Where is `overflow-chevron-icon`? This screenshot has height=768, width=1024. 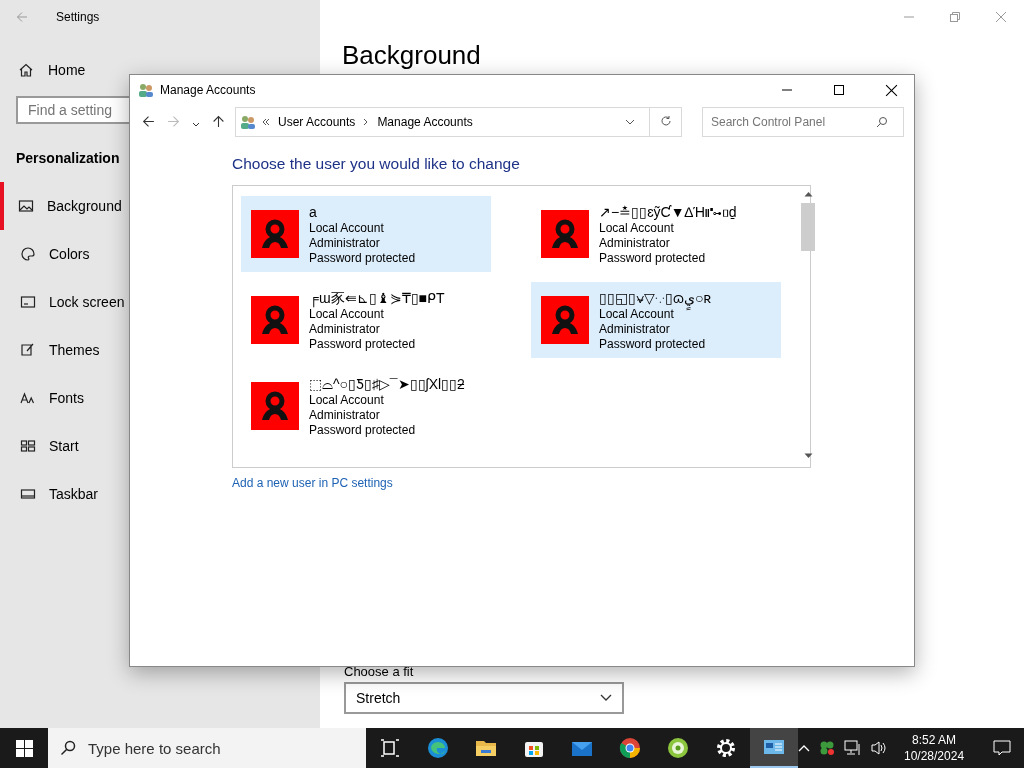
overflow-chevron-icon is located at coordinates (266, 122).